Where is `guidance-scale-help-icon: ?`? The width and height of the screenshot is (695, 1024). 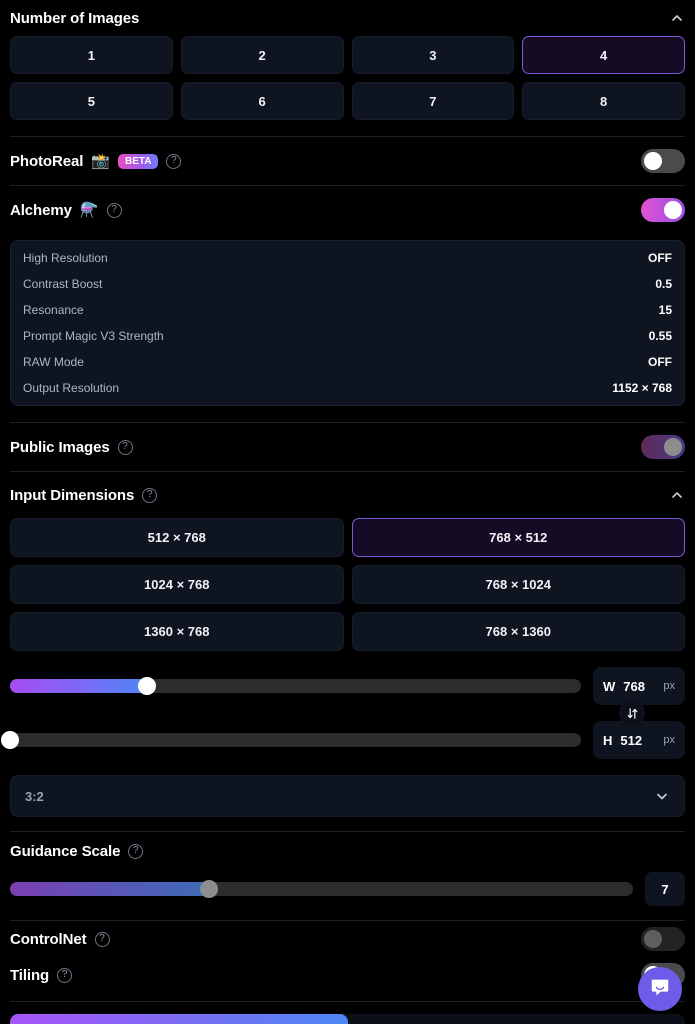
guidance-scale-help-icon: ? is located at coordinates (136, 851).